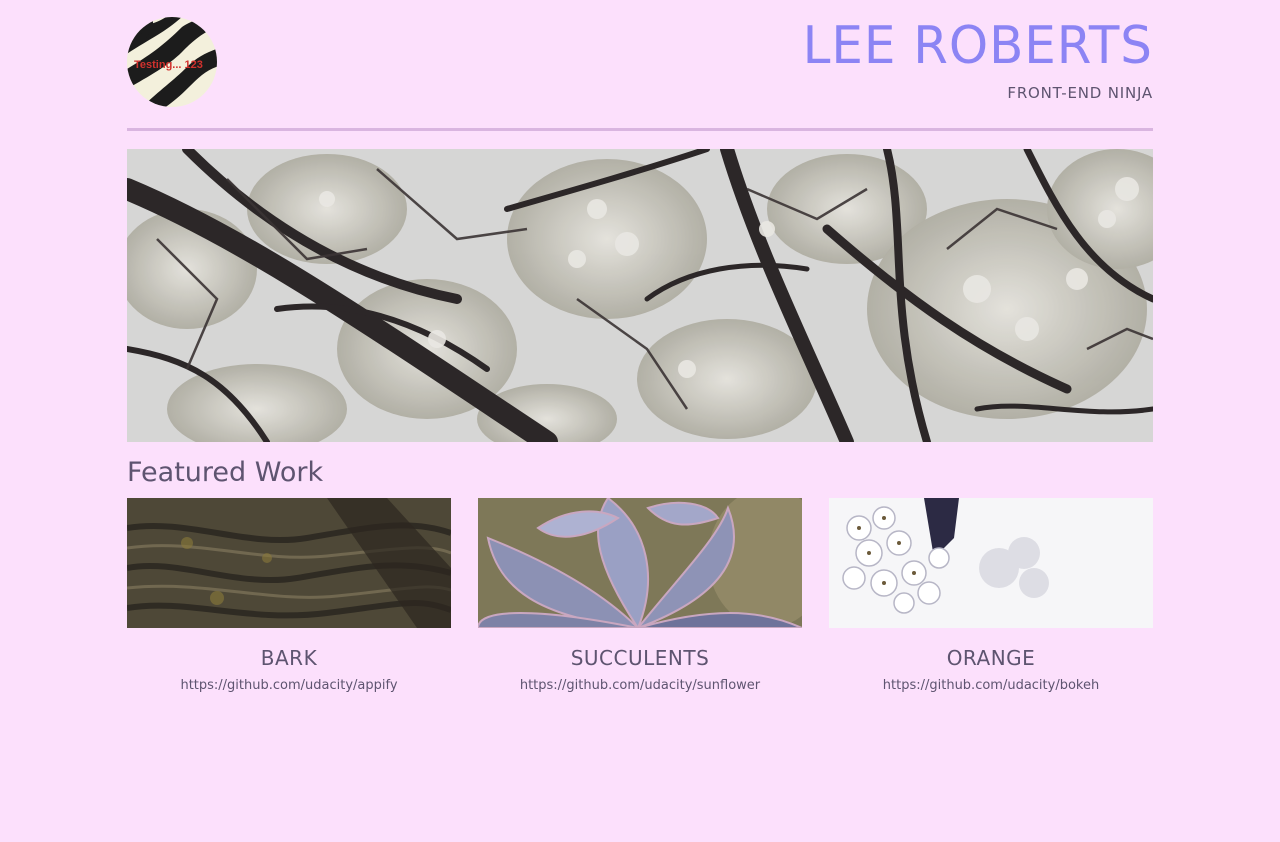 The image size is (1280, 842). I want to click on succulent-photo, so click(640, 563).